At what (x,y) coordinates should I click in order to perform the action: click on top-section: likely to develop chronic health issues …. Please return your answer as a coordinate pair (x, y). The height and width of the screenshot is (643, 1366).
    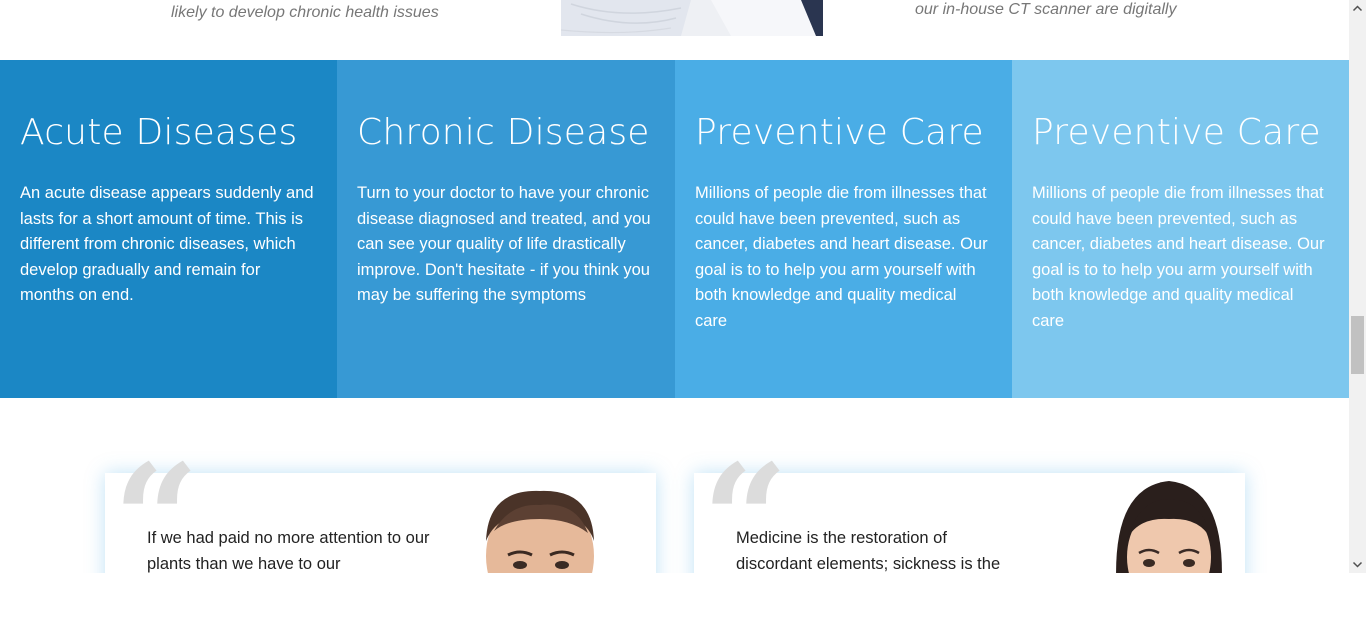
    Looking at the image, I should click on (674, 30).